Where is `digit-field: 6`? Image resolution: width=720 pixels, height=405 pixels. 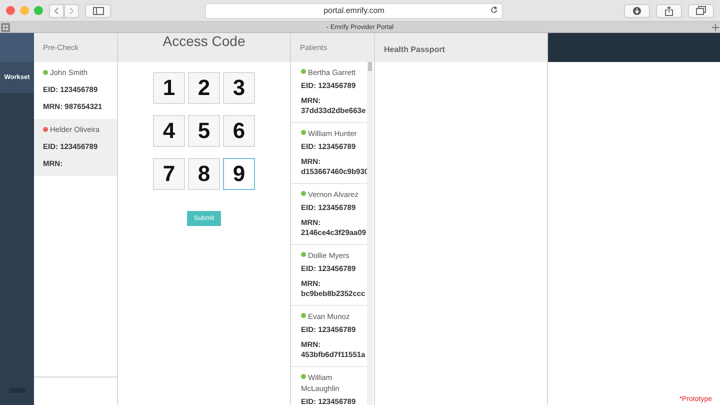 digit-field: 6 is located at coordinates (239, 131).